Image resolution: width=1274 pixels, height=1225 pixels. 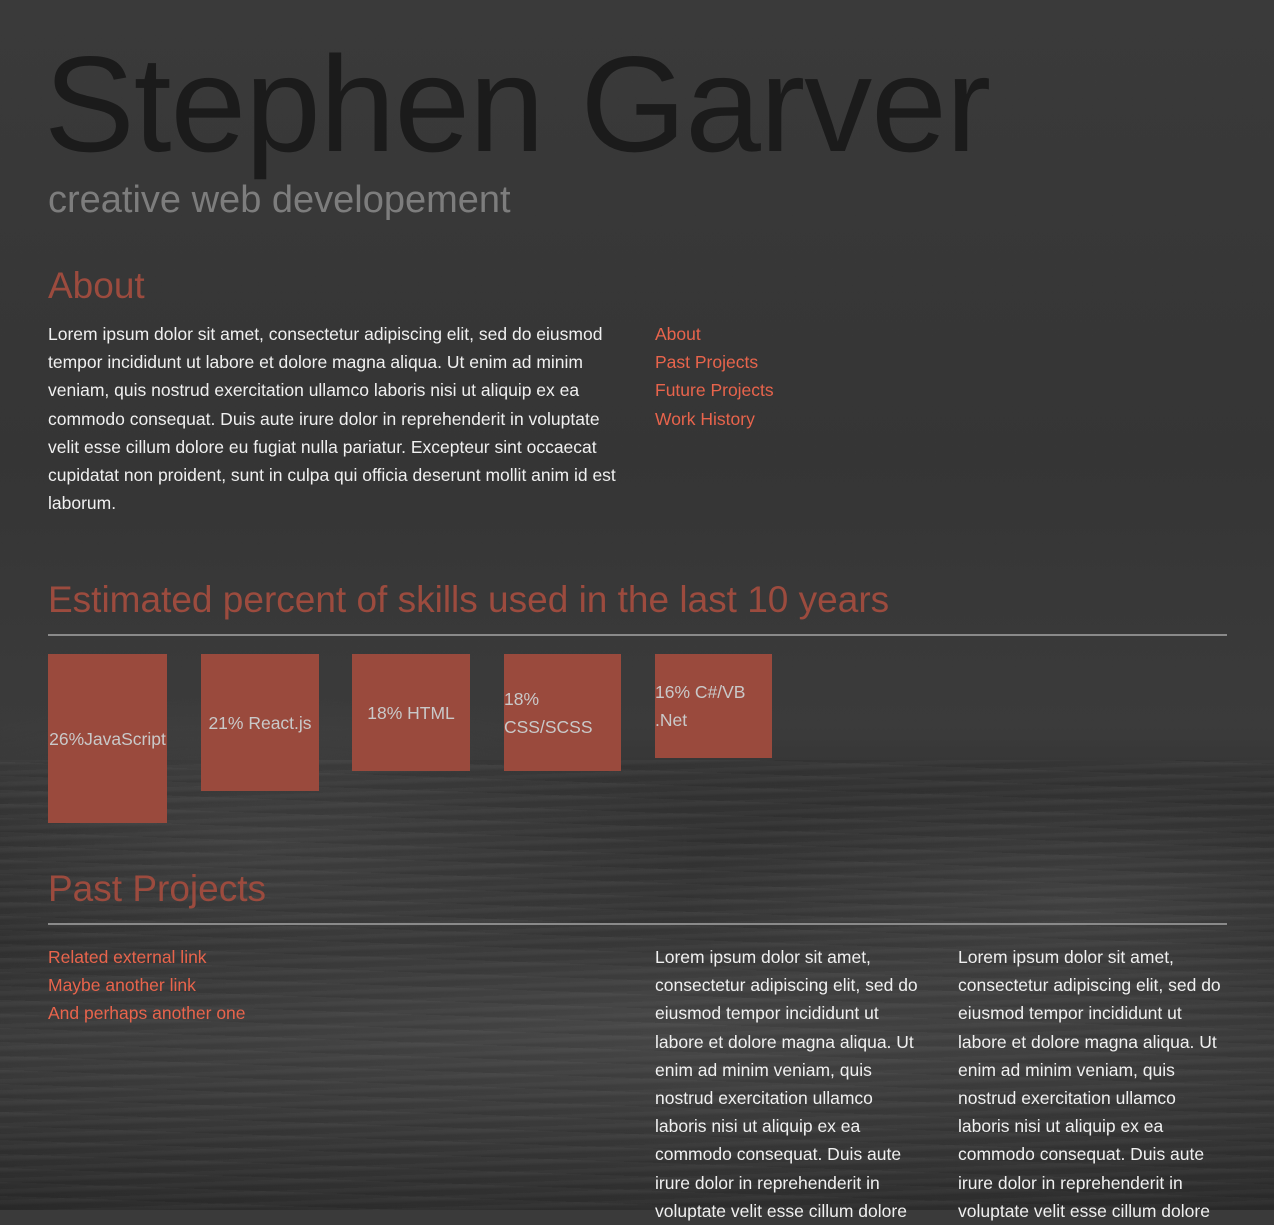 I want to click on skill-block-html: 18% HTML, so click(x=411, y=712).